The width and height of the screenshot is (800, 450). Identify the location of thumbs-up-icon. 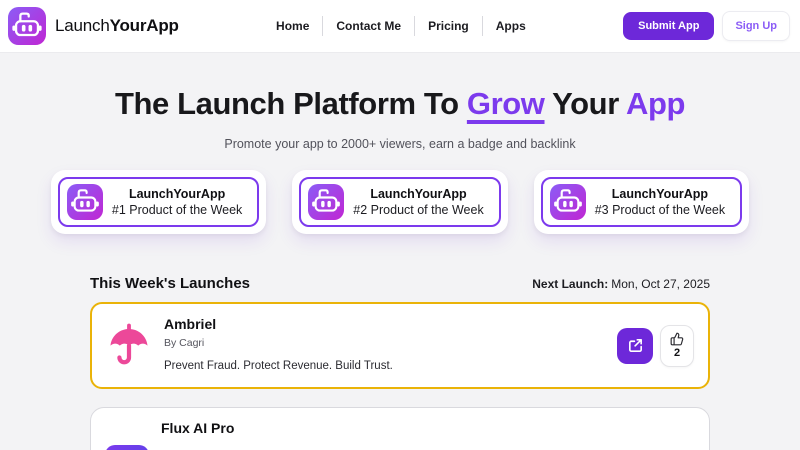
(677, 339).